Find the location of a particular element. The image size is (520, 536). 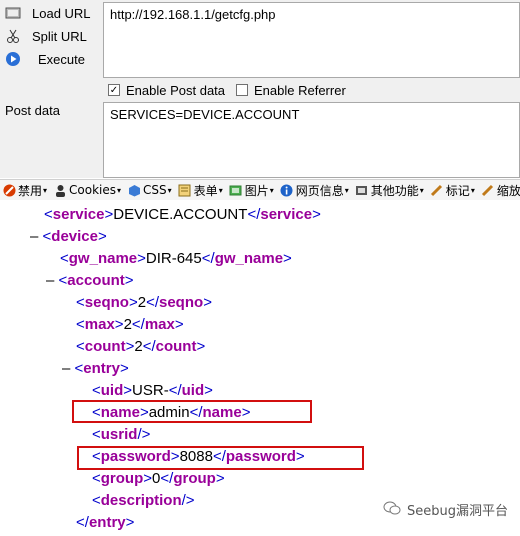

url-textarea: http://192.168.1.1/getcfg.php is located at coordinates (311, 40).